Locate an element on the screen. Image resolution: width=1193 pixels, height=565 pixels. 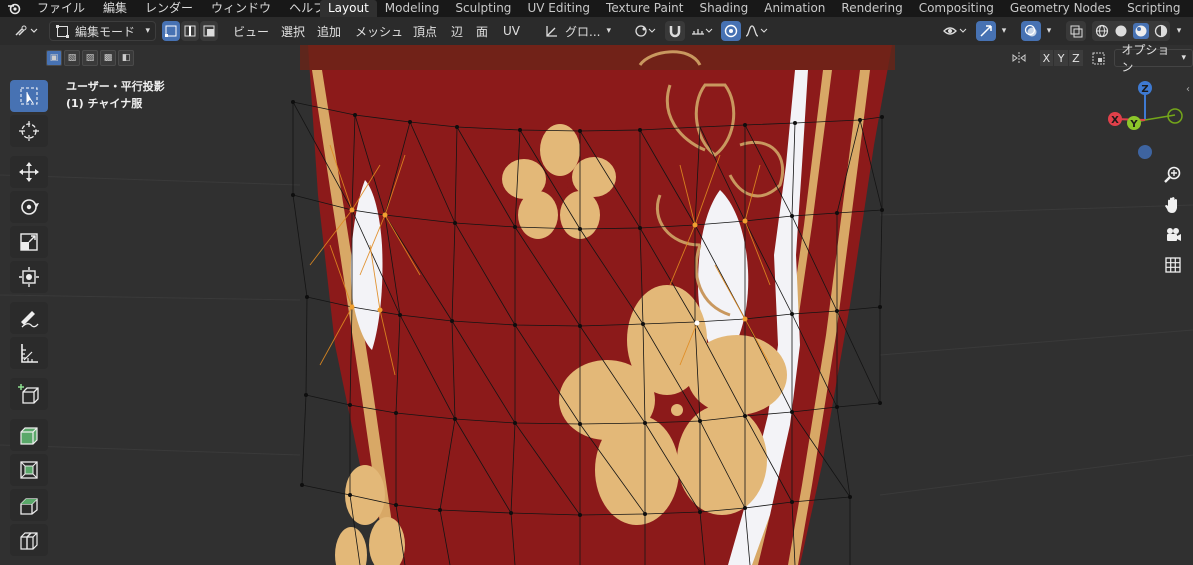
overlay-toggle-button is located at coordinates (1031, 31).